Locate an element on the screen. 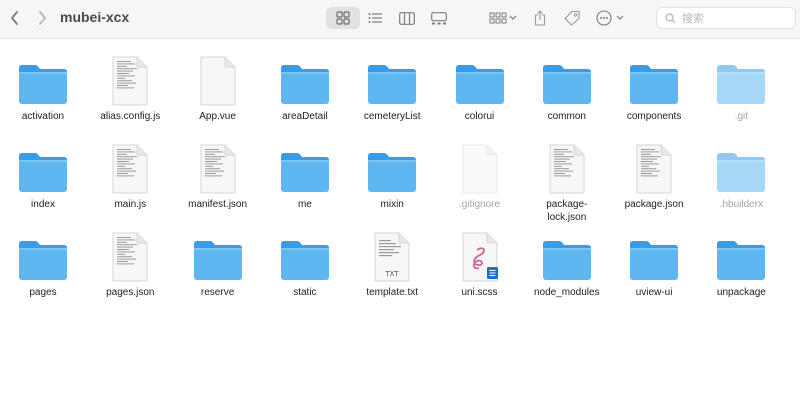  back-button is located at coordinates (14, 18).